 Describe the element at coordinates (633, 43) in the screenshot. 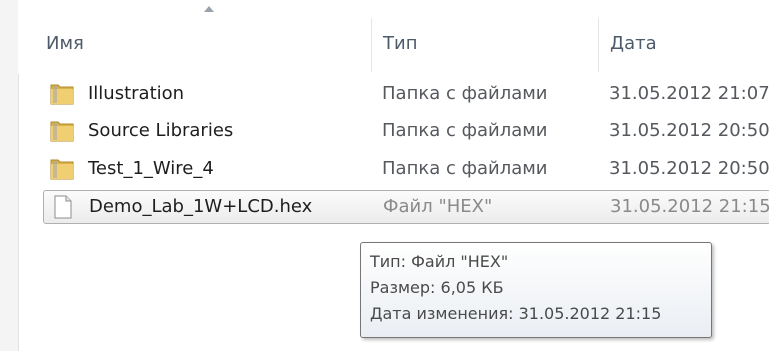

I see `column-header-date-label: Дата` at that location.